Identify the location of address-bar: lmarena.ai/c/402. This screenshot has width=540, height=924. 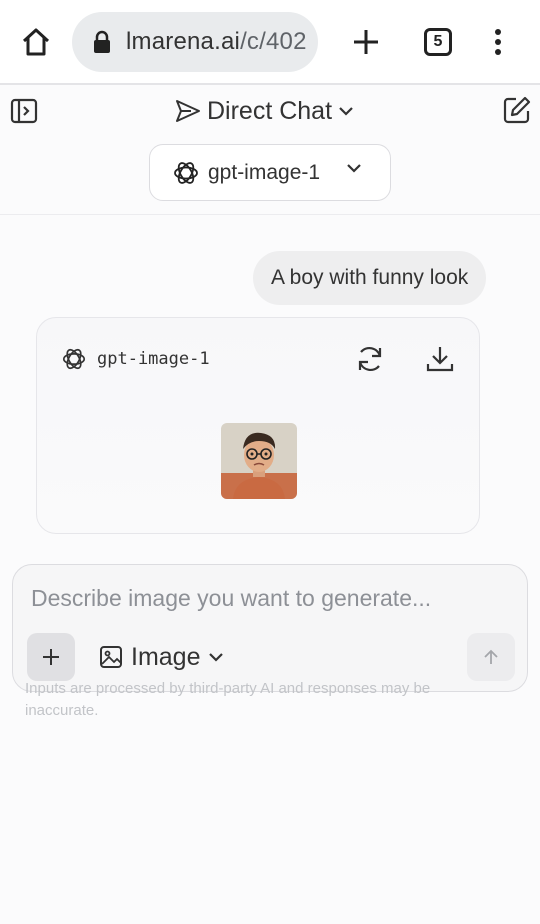
(195, 42).